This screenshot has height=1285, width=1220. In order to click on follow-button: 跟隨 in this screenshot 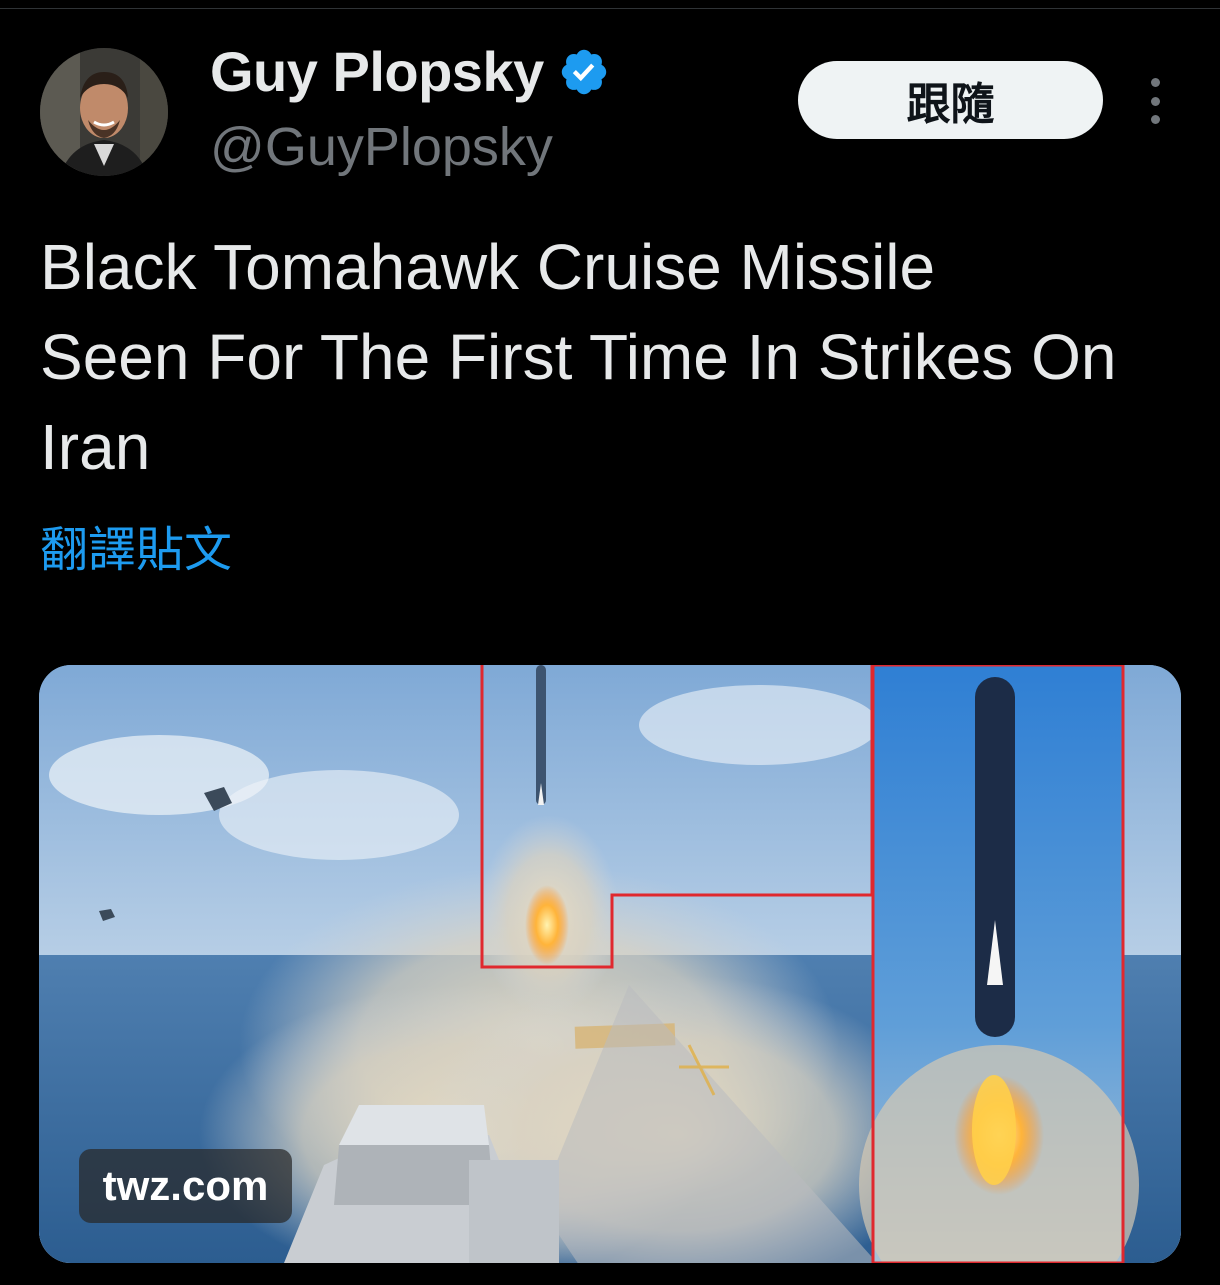, I will do `click(950, 100)`.